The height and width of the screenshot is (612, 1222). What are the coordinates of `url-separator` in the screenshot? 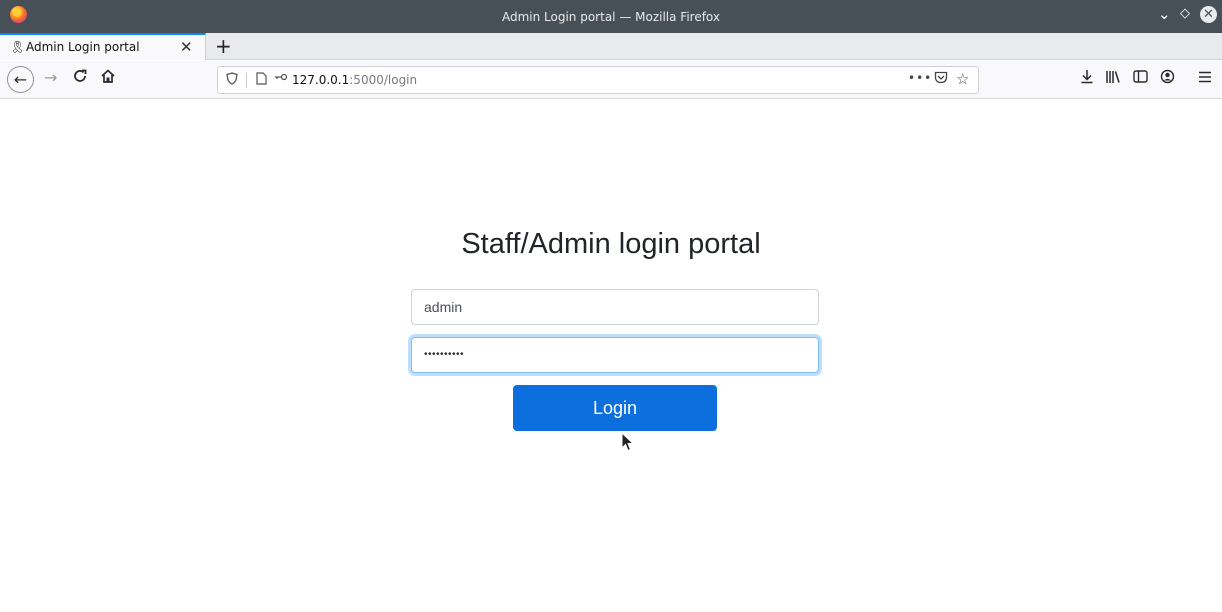 It's located at (246, 80).